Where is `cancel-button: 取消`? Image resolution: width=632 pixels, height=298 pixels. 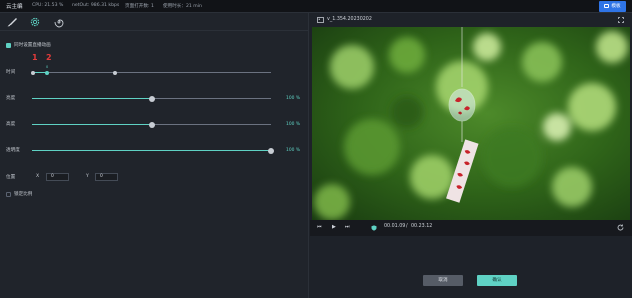 cancel-button: 取消 is located at coordinates (443, 280).